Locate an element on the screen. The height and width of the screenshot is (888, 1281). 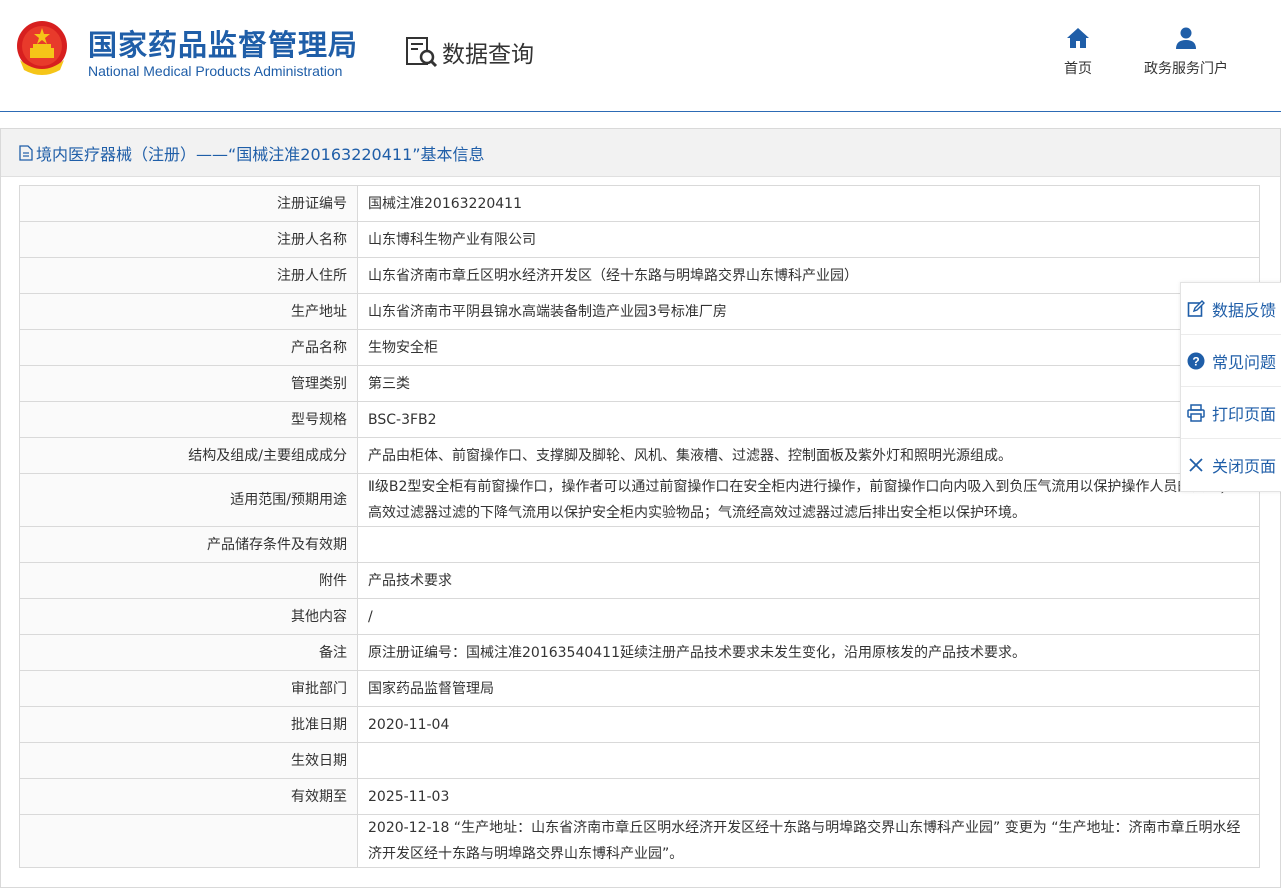
faq-button: ? 常见问题 is located at coordinates (1231, 361).